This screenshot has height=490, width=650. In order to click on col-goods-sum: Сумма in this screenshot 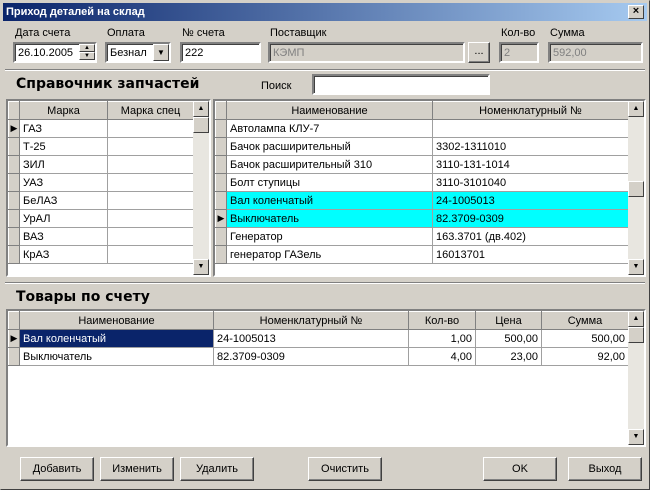, I will do `click(585, 320)`.